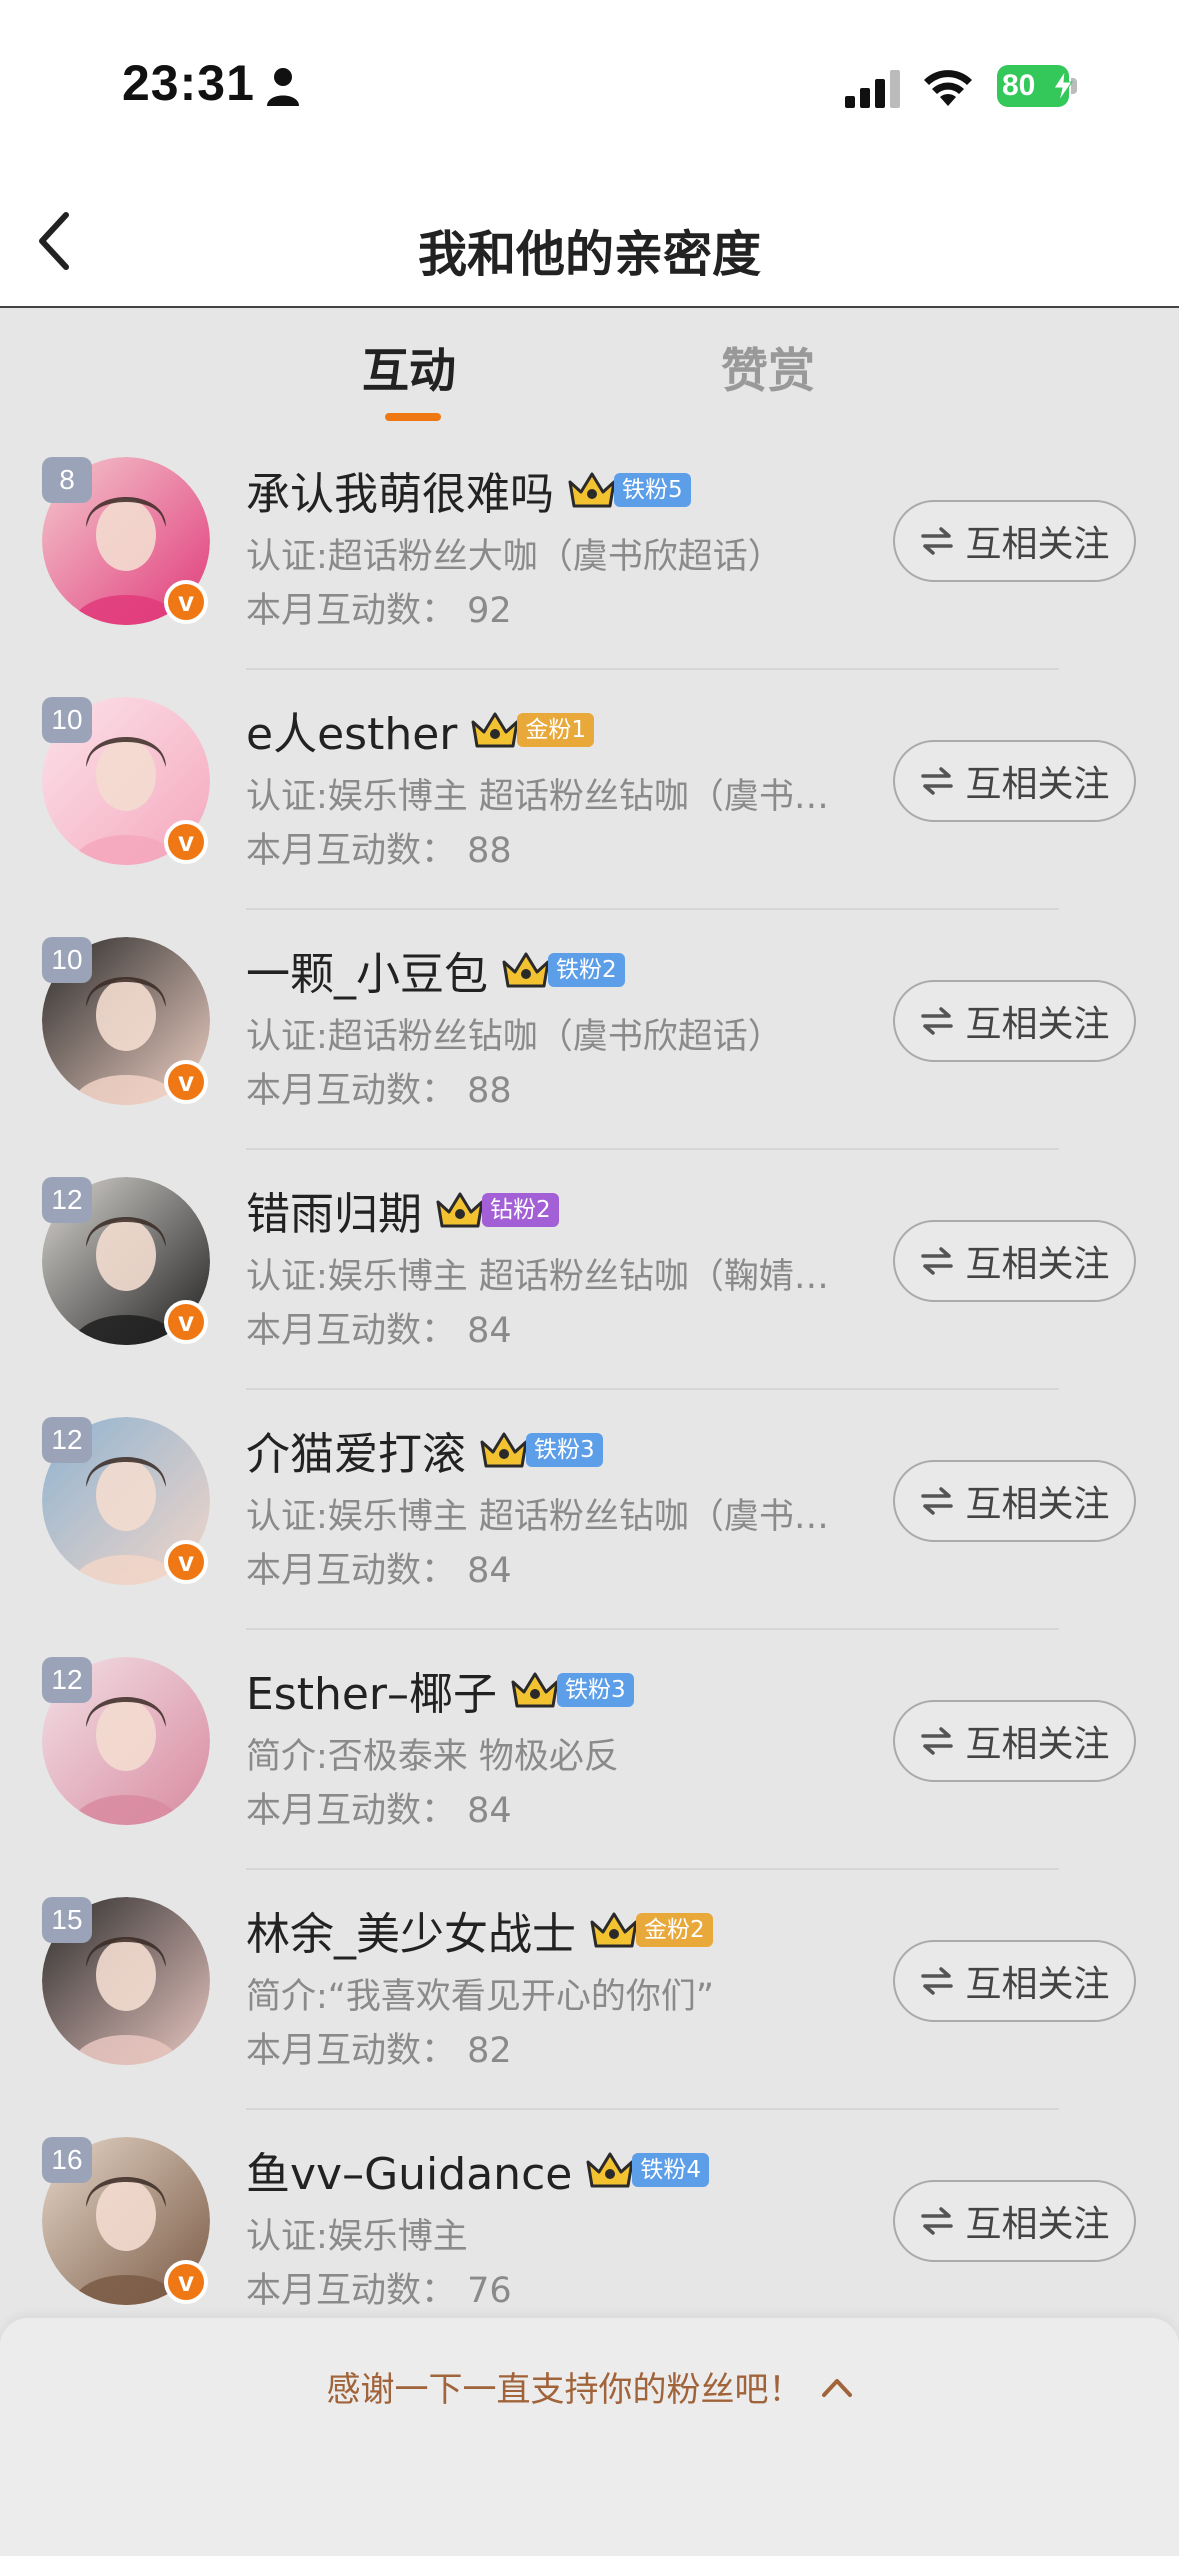 The width and height of the screenshot is (1179, 2556). What do you see at coordinates (379, 2291) in the screenshot?
I see `monthly-interaction-count: 本月互动数： 76` at bounding box center [379, 2291].